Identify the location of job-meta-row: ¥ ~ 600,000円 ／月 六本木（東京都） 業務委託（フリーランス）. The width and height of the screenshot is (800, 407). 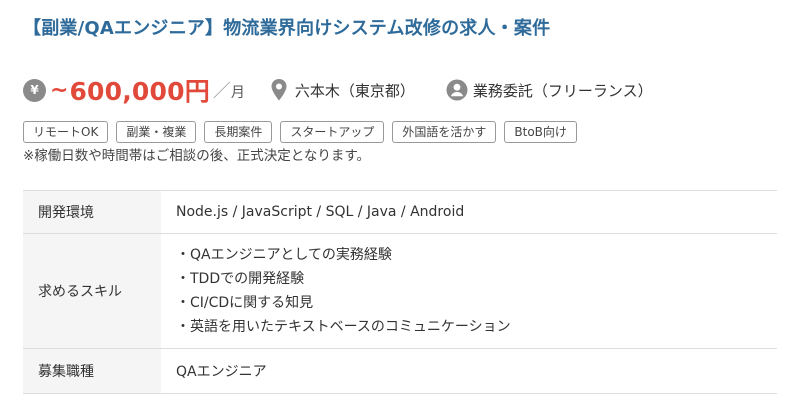
(338, 90).